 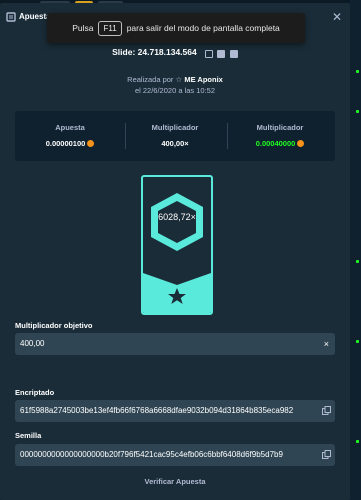 What do you see at coordinates (203, 79) in the screenshot?
I see `username-link: ME Aponix` at bounding box center [203, 79].